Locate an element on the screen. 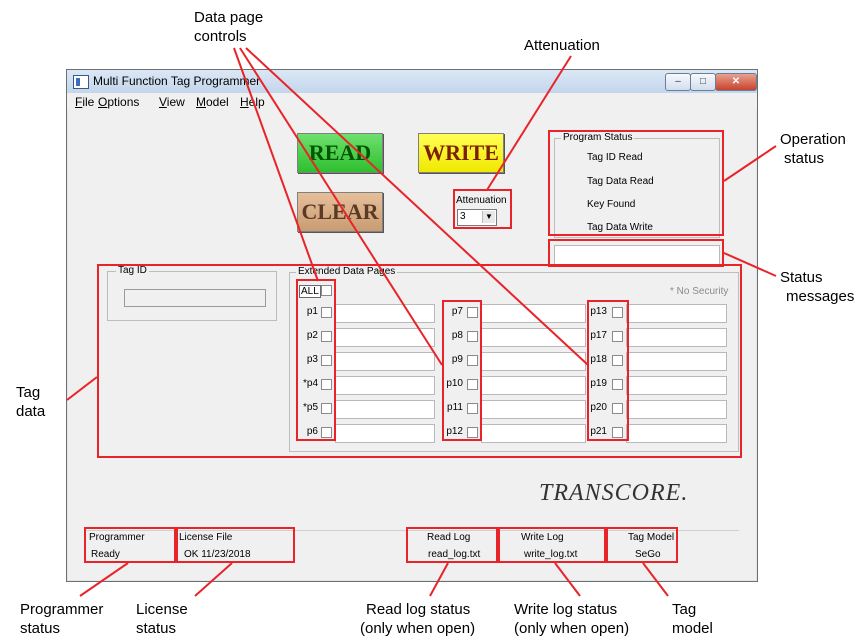  annotation-text: Operation is located at coordinates (813, 139).